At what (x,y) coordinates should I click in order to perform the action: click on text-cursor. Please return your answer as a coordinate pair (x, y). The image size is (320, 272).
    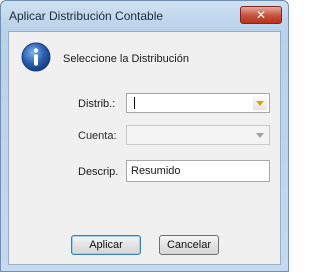
    Looking at the image, I should click on (134, 103).